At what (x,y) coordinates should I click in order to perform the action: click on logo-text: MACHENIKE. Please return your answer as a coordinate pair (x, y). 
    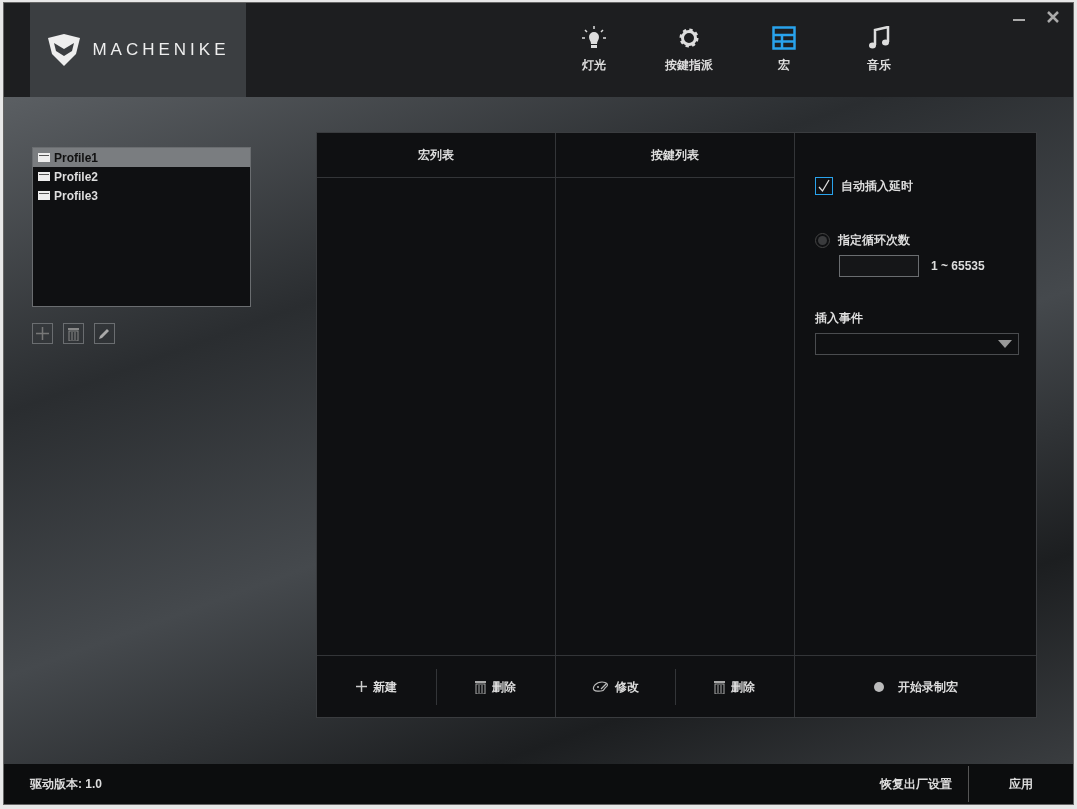
    Looking at the image, I should click on (161, 50).